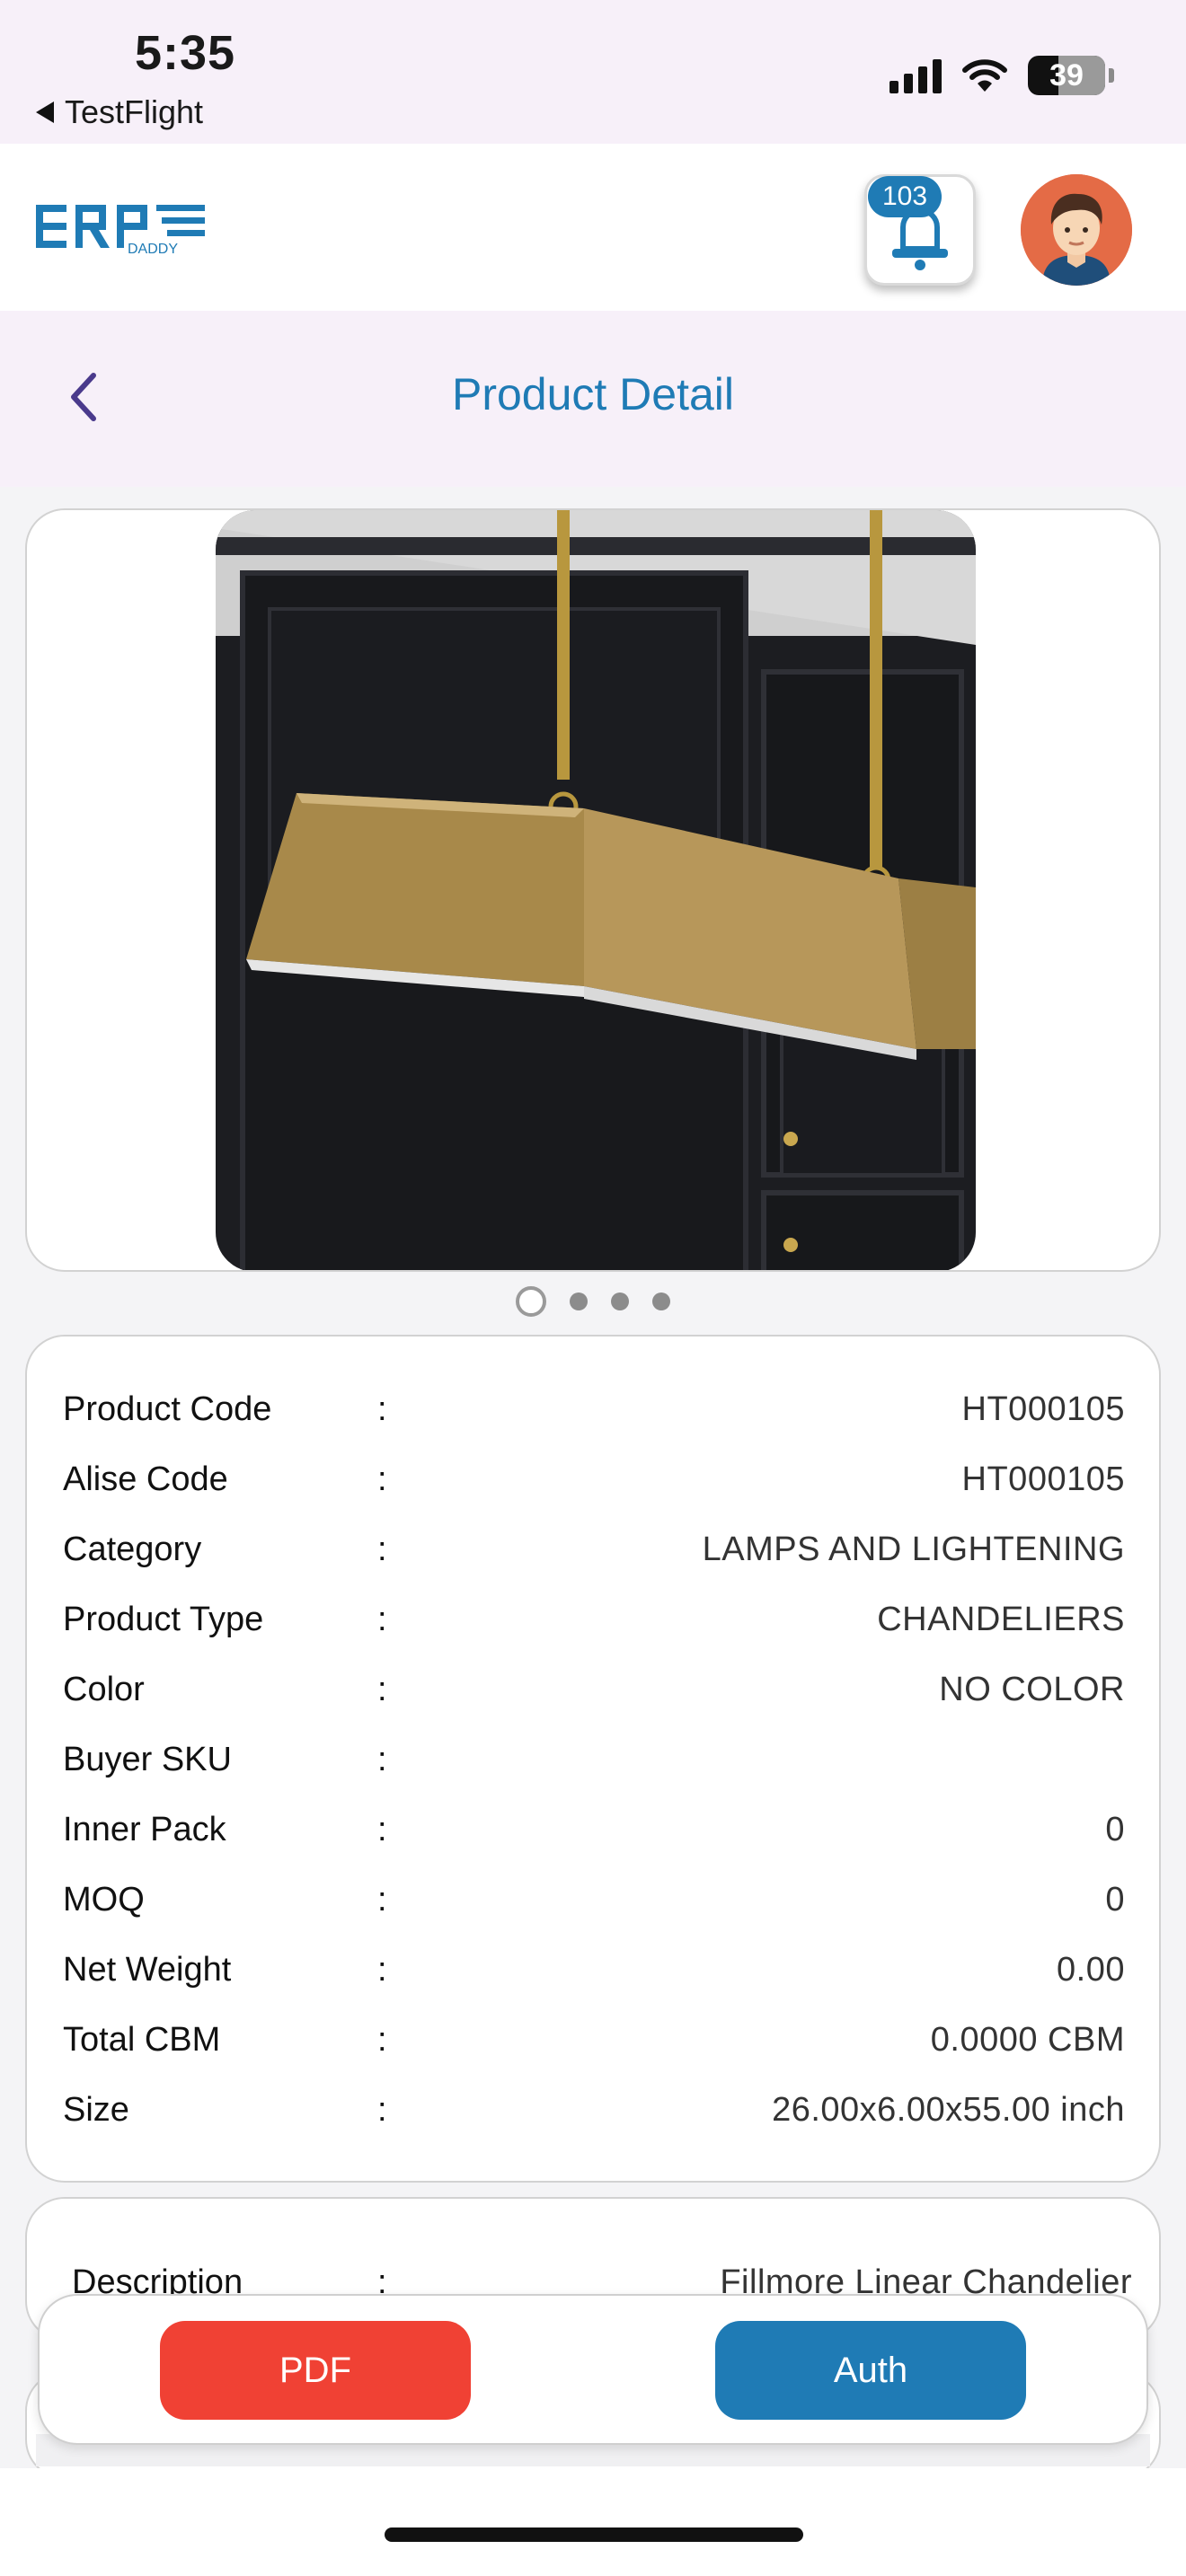 This screenshot has height=2576, width=1186. I want to click on info-label: Product Type, so click(163, 1619).